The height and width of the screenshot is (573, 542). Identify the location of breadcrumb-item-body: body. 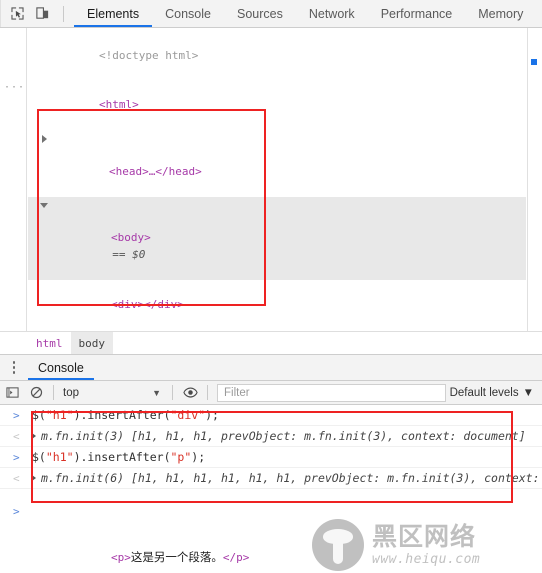
(91, 343).